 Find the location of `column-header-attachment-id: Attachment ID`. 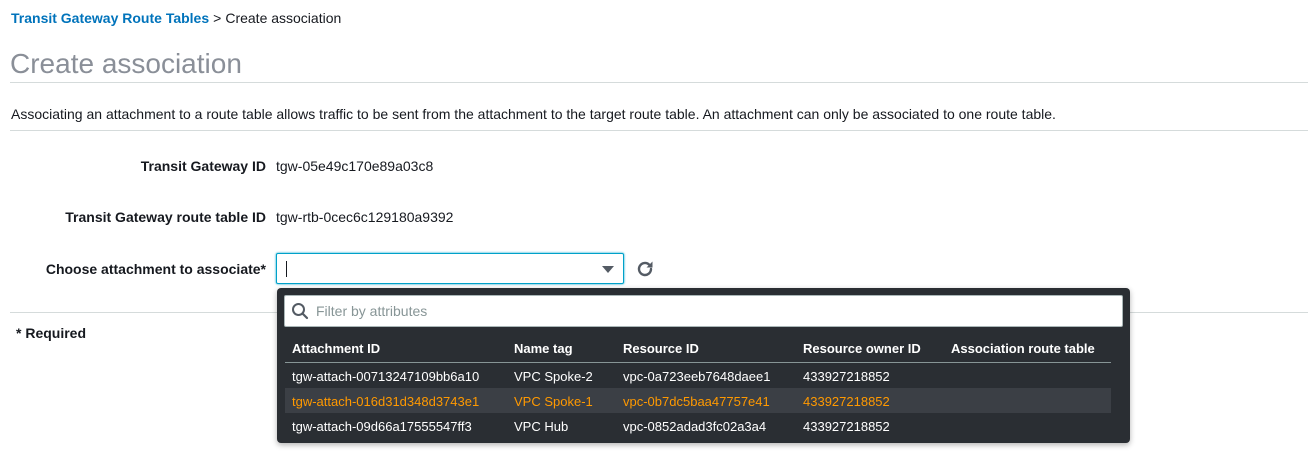

column-header-attachment-id: Attachment ID is located at coordinates (336, 348).